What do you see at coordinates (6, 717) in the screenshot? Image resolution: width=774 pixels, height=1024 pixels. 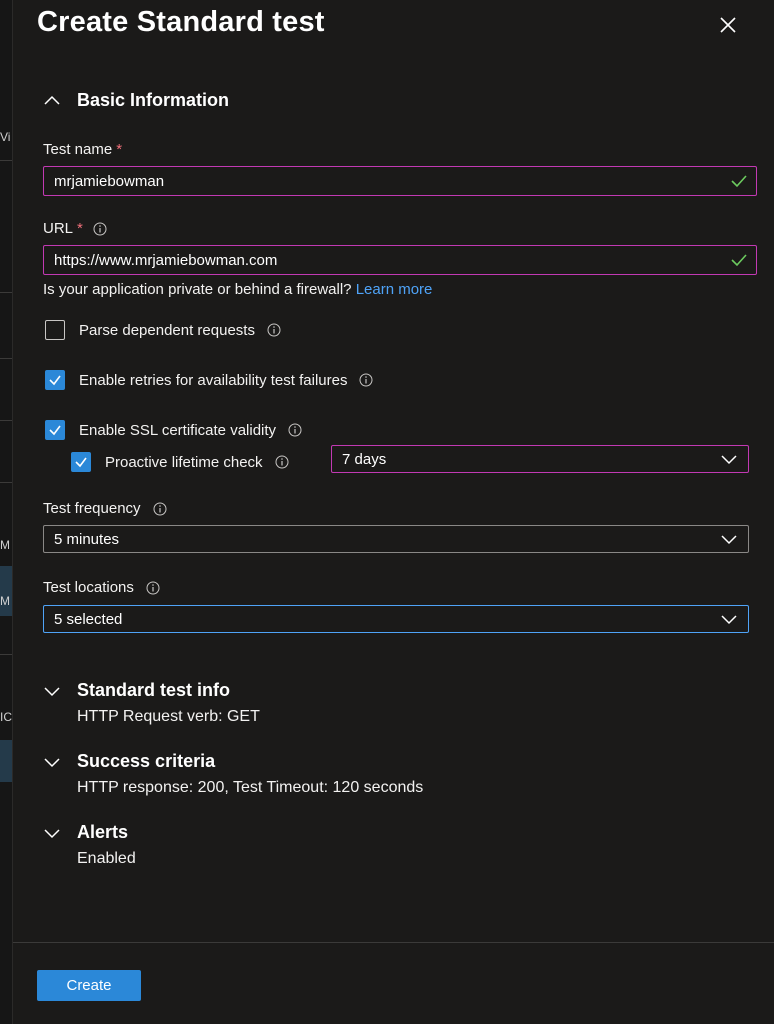 I see `background-text: IC` at bounding box center [6, 717].